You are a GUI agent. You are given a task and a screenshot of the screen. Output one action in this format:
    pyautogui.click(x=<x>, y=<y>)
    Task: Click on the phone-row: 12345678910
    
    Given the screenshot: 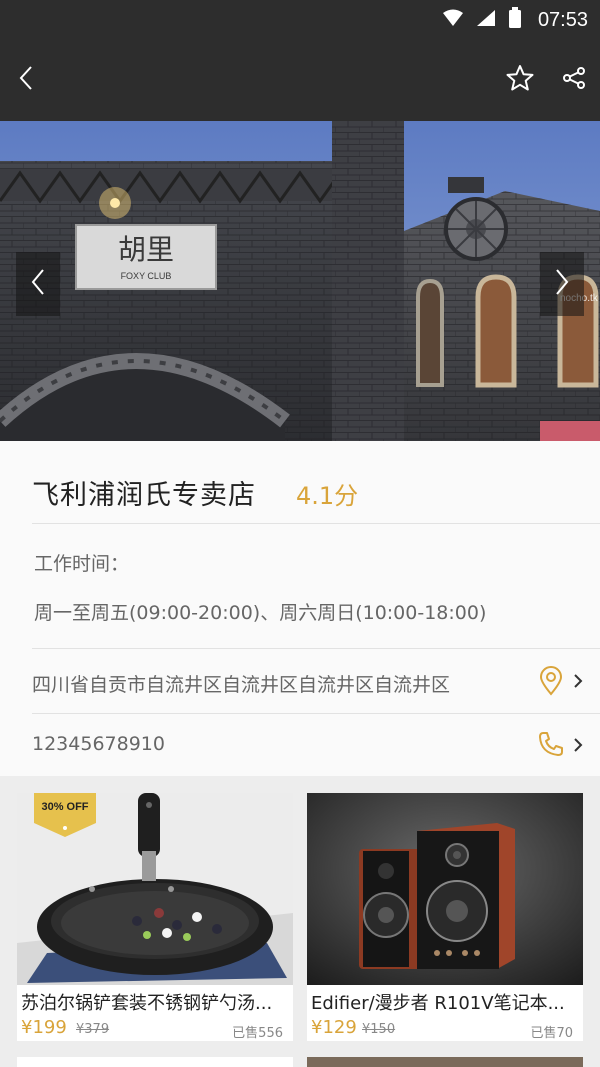 What is the action you would take?
    pyautogui.click(x=300, y=745)
    